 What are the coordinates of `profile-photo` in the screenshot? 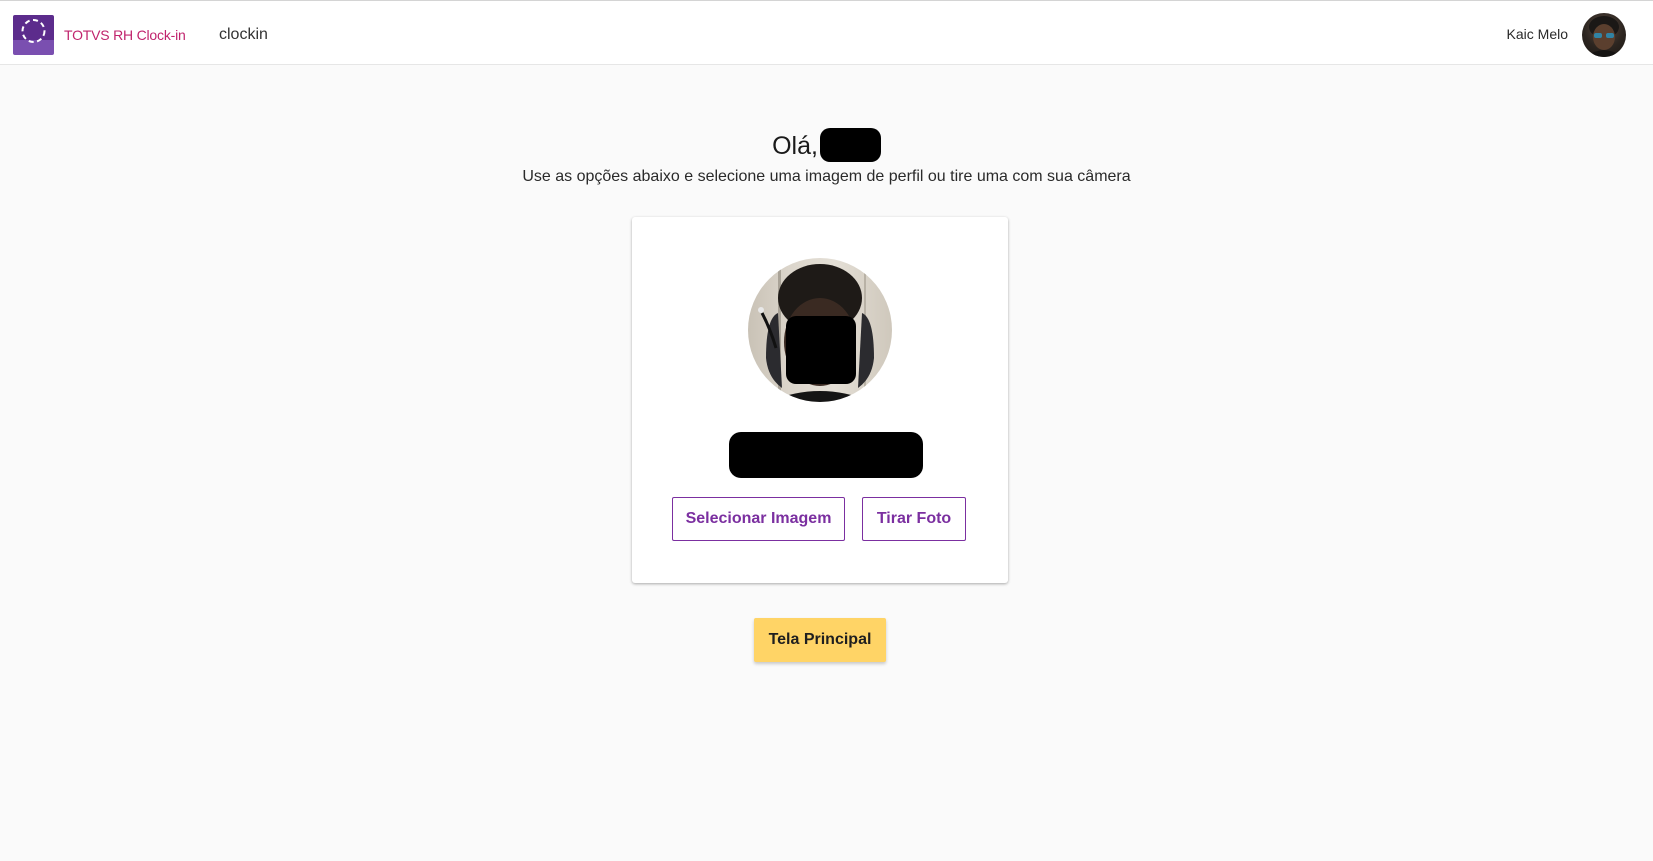 It's located at (820, 330).